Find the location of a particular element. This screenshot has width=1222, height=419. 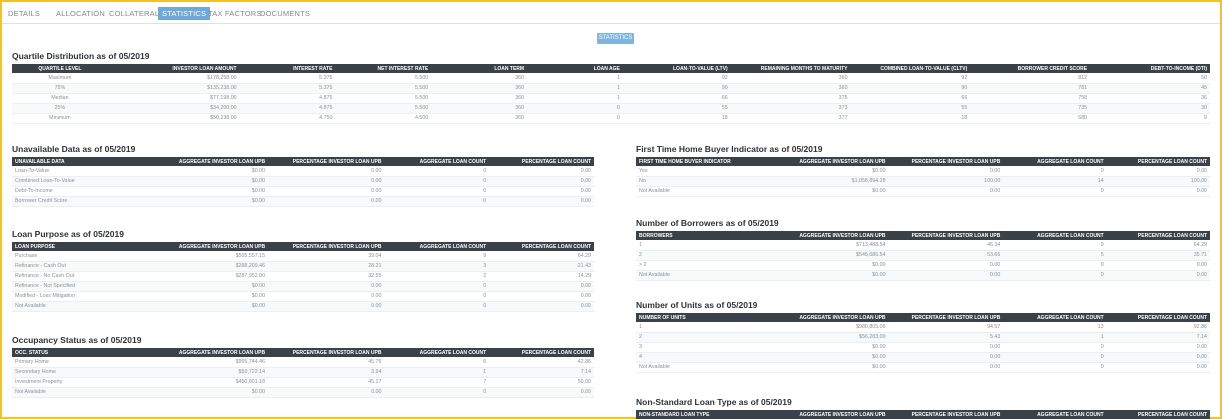

column-header: COMBINED LOAN-TO-VALUE (CLTV) is located at coordinates (910, 68).